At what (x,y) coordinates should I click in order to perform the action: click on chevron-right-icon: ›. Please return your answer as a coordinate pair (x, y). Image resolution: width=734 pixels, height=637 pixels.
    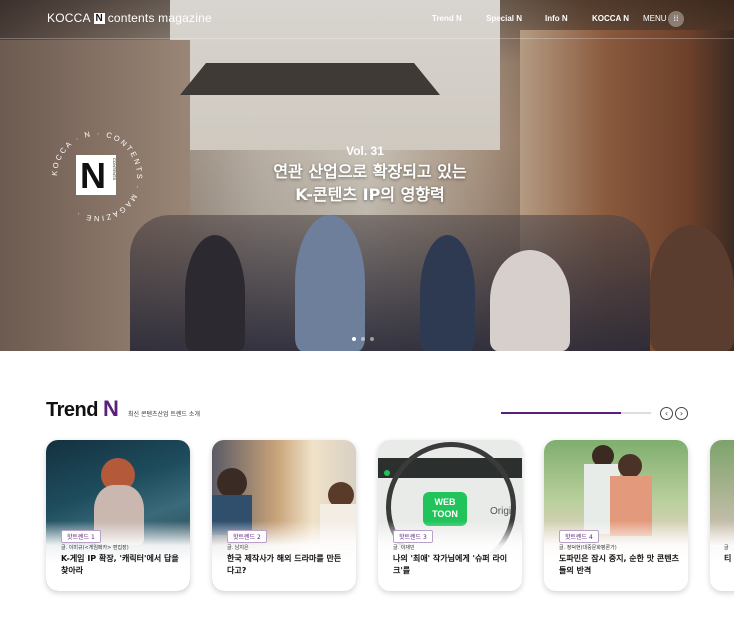
    Looking at the image, I should click on (681, 413).